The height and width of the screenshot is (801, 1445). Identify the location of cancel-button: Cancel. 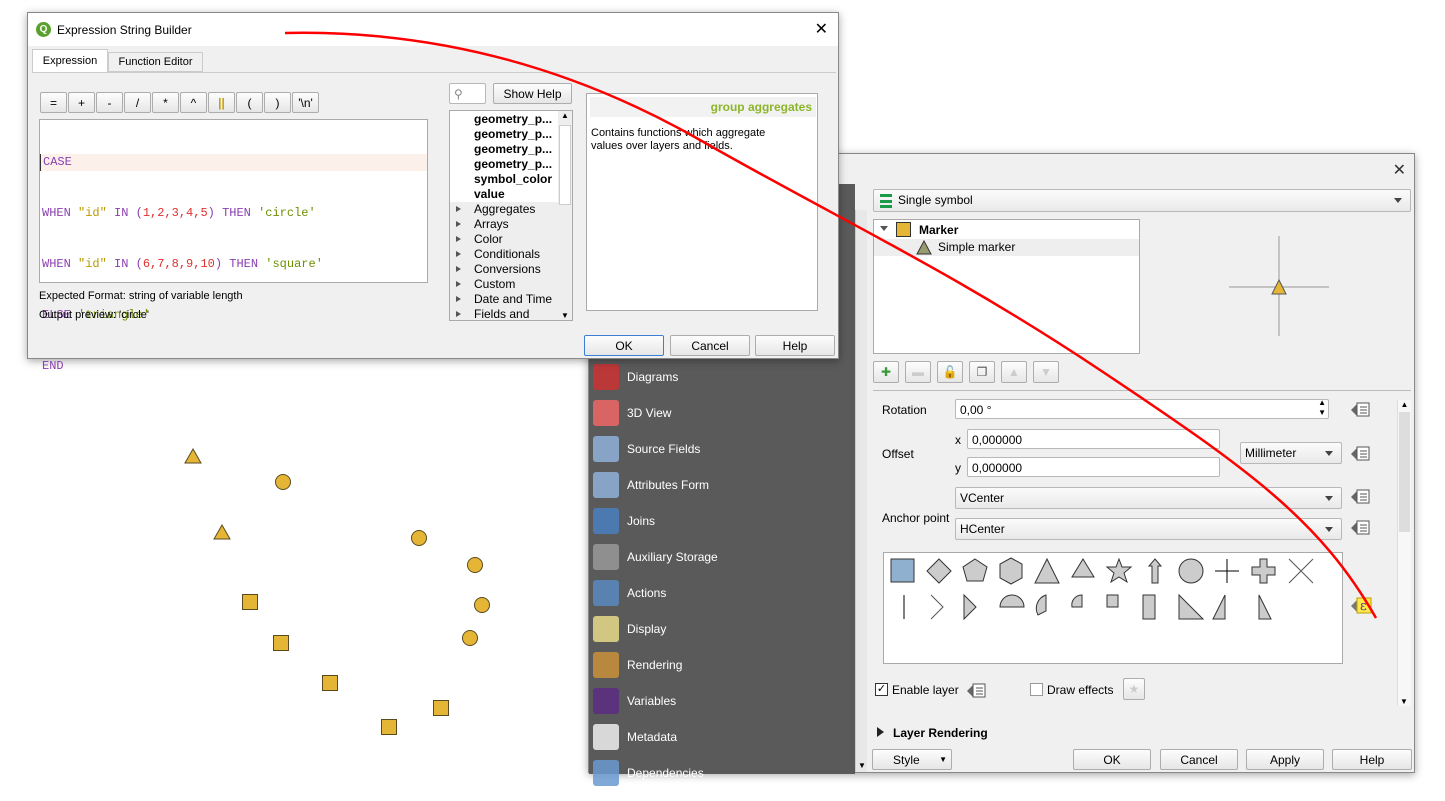
(710, 345).